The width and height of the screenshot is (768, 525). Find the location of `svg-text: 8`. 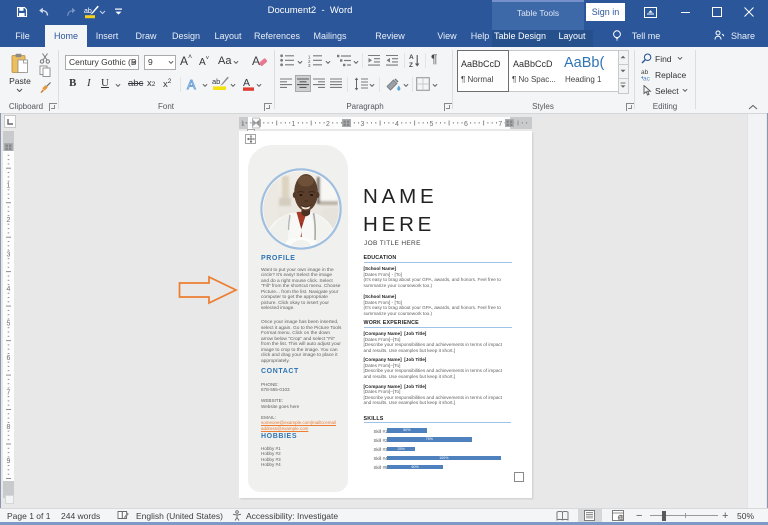

svg-text: 8 is located at coordinates (9, 427).